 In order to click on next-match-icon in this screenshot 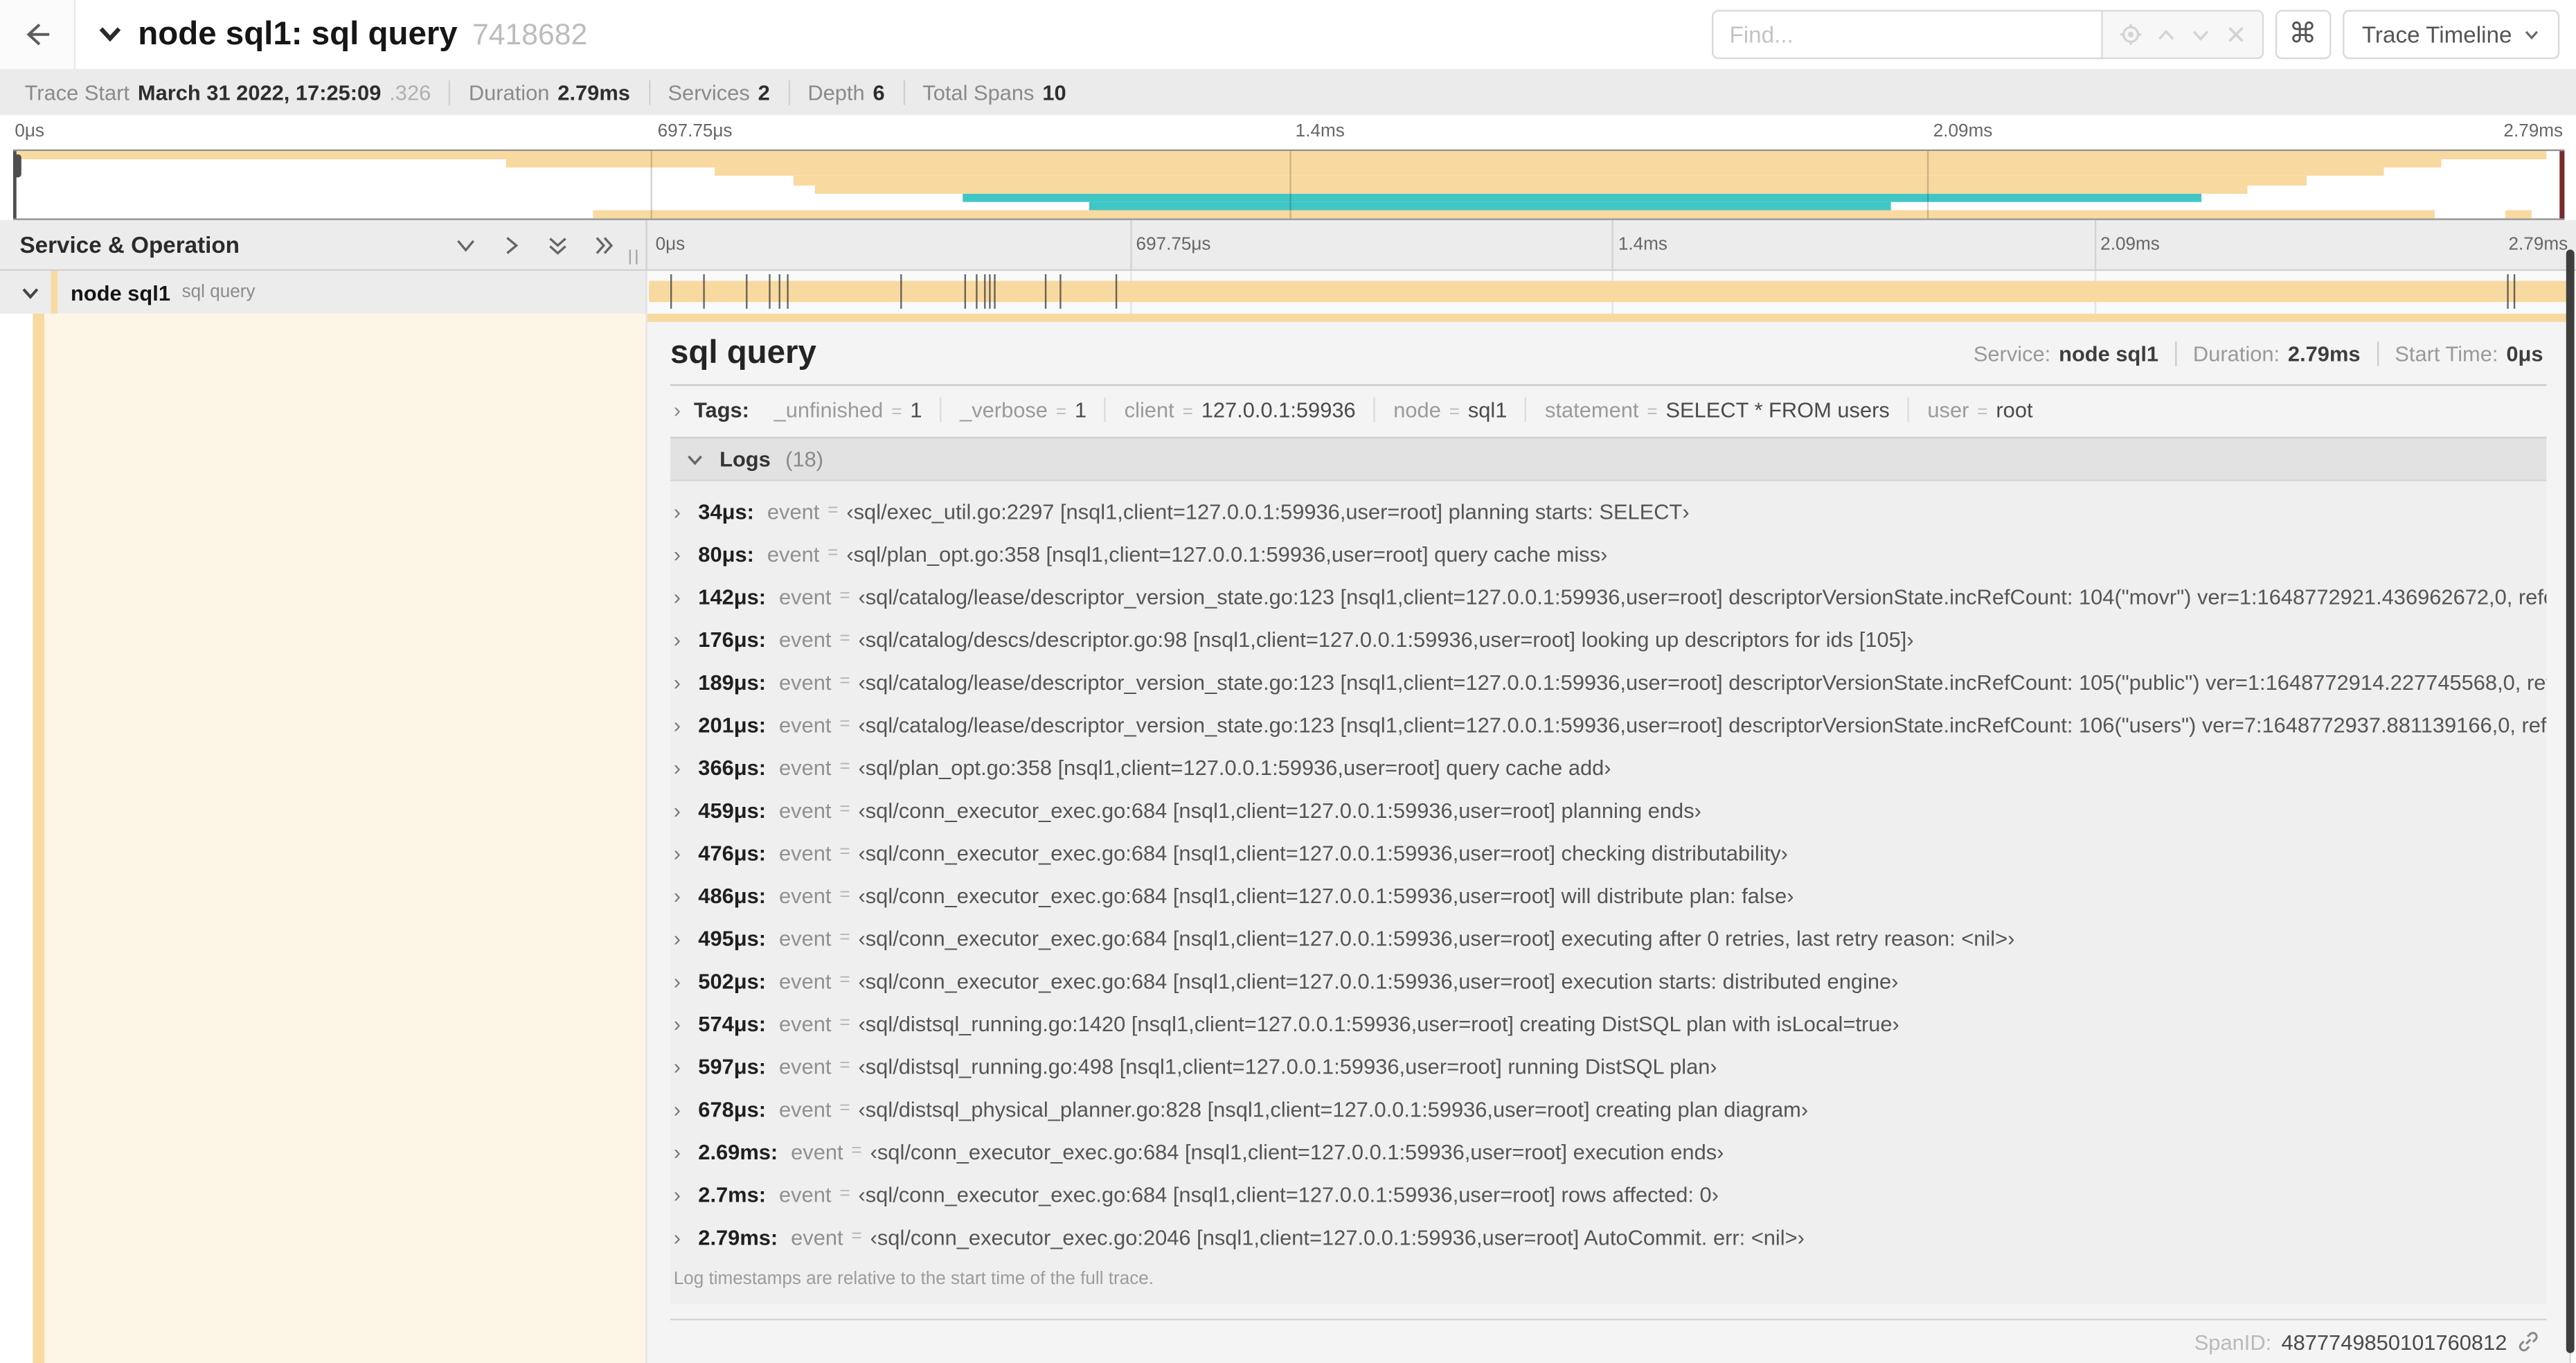, I will do `click(2201, 34)`.